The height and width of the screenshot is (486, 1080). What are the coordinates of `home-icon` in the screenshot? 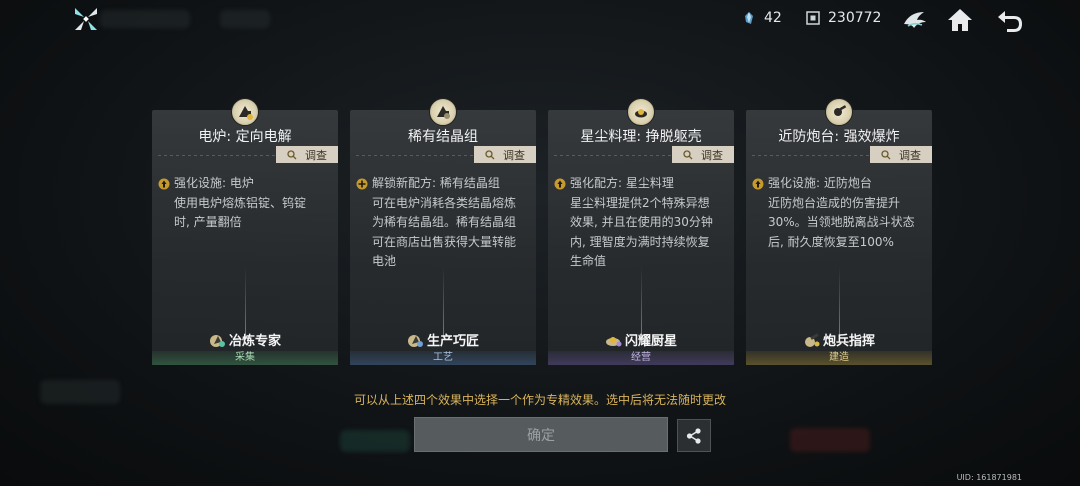 It's located at (960, 20).